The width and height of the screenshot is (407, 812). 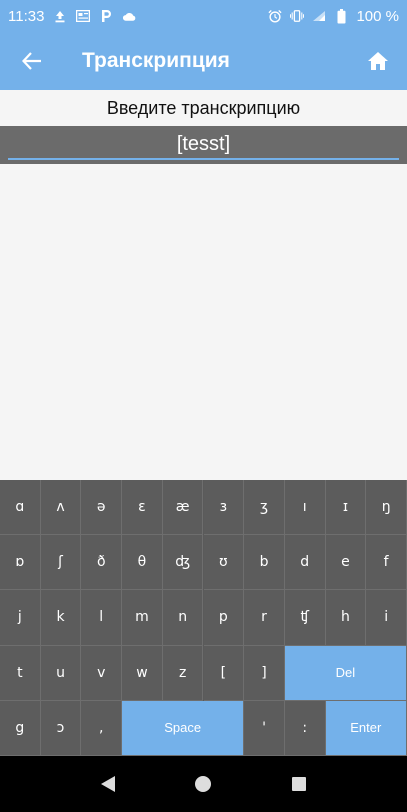 What do you see at coordinates (129, 16) in the screenshot?
I see `cloud-icon` at bounding box center [129, 16].